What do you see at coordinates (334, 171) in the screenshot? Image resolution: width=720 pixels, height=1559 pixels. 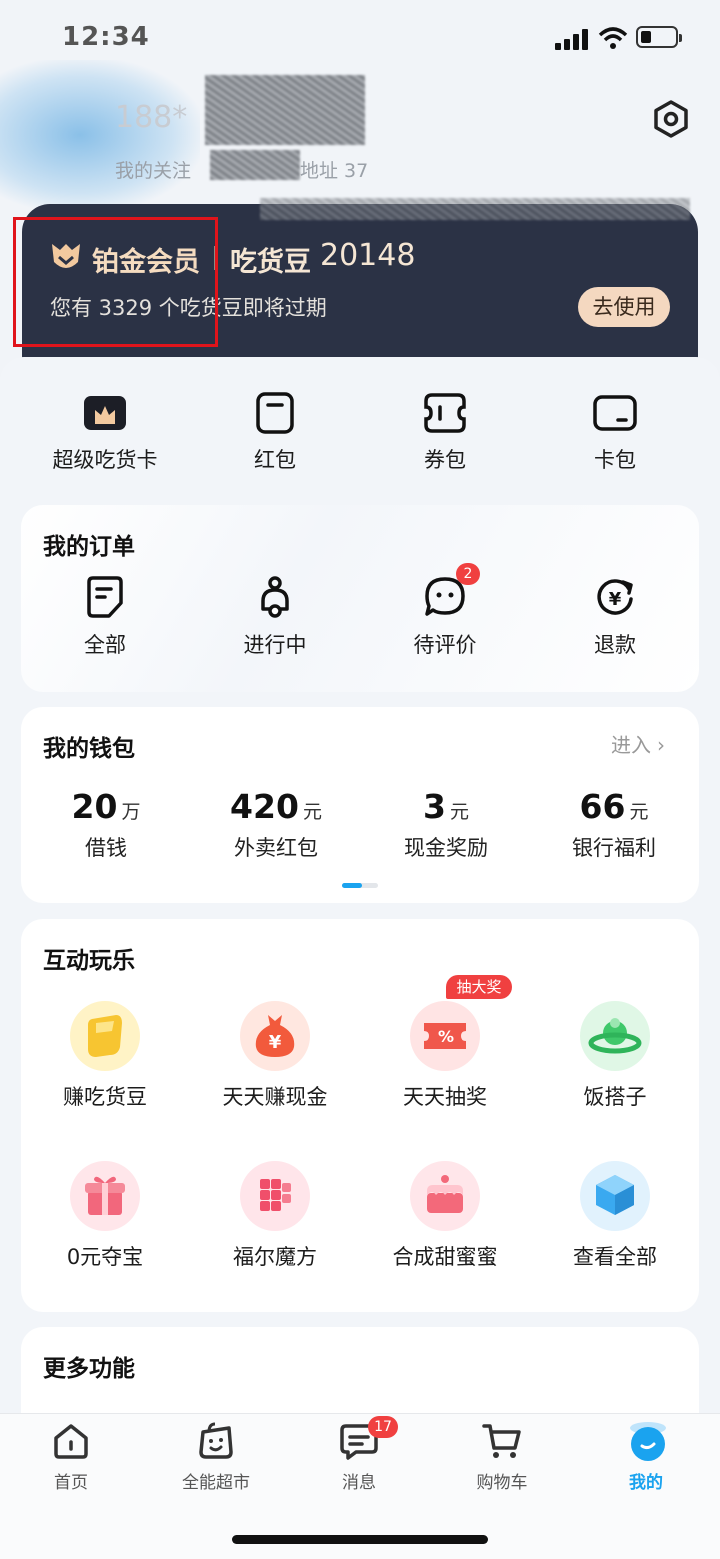 I see `user-address-count: 地址 37` at bounding box center [334, 171].